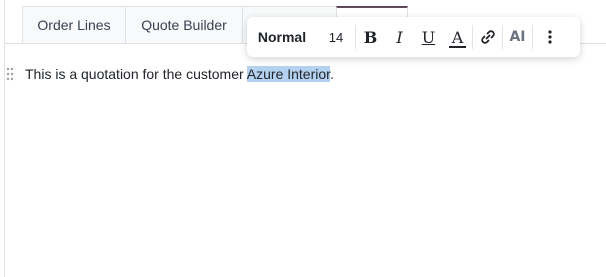 The height and width of the screenshot is (277, 606). I want to click on font-size-dropdown: 14, so click(336, 37).